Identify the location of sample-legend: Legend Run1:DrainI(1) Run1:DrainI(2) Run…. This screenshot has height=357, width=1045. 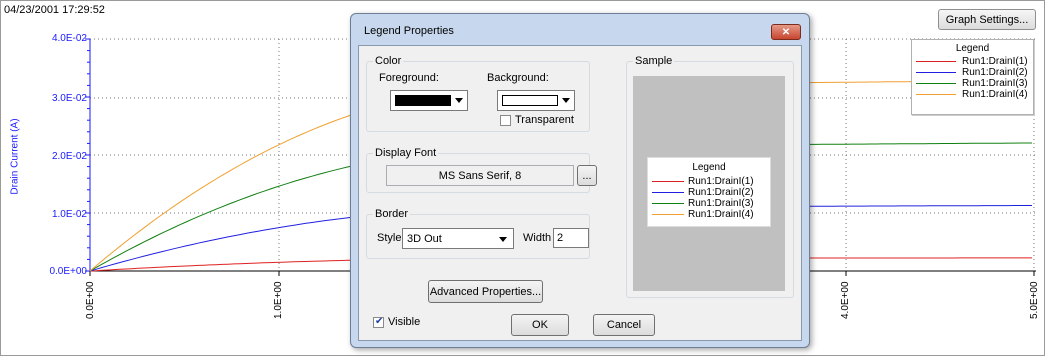
(709, 192).